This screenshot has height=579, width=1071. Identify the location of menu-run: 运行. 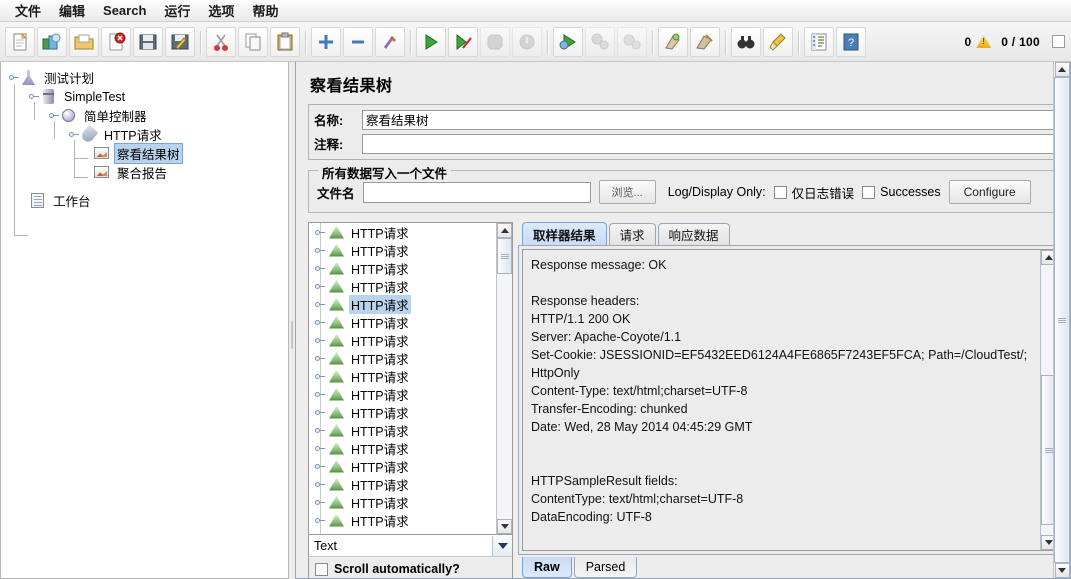
(177, 11).